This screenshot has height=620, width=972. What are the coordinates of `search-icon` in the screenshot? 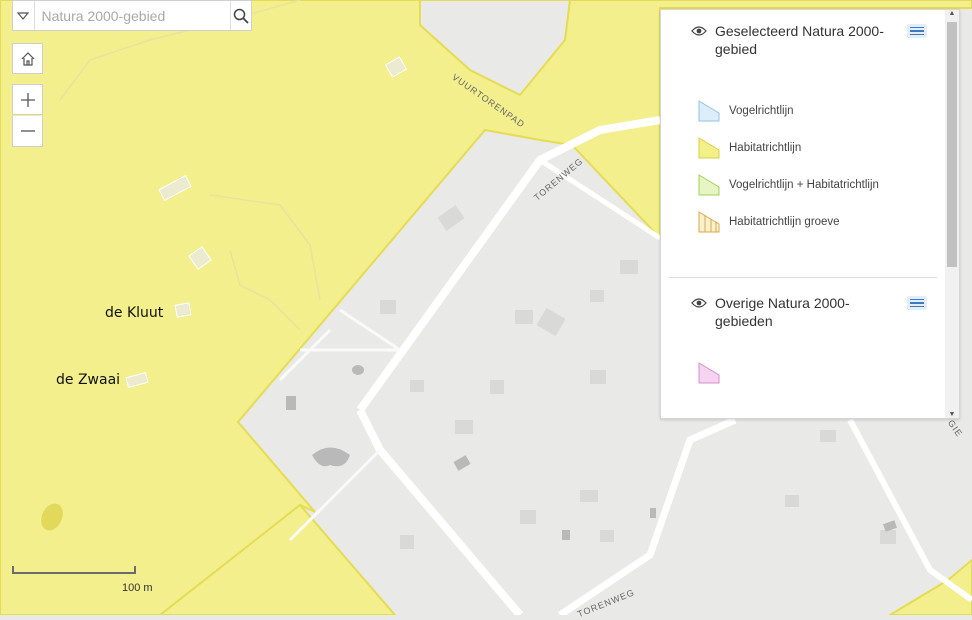 It's located at (241, 16).